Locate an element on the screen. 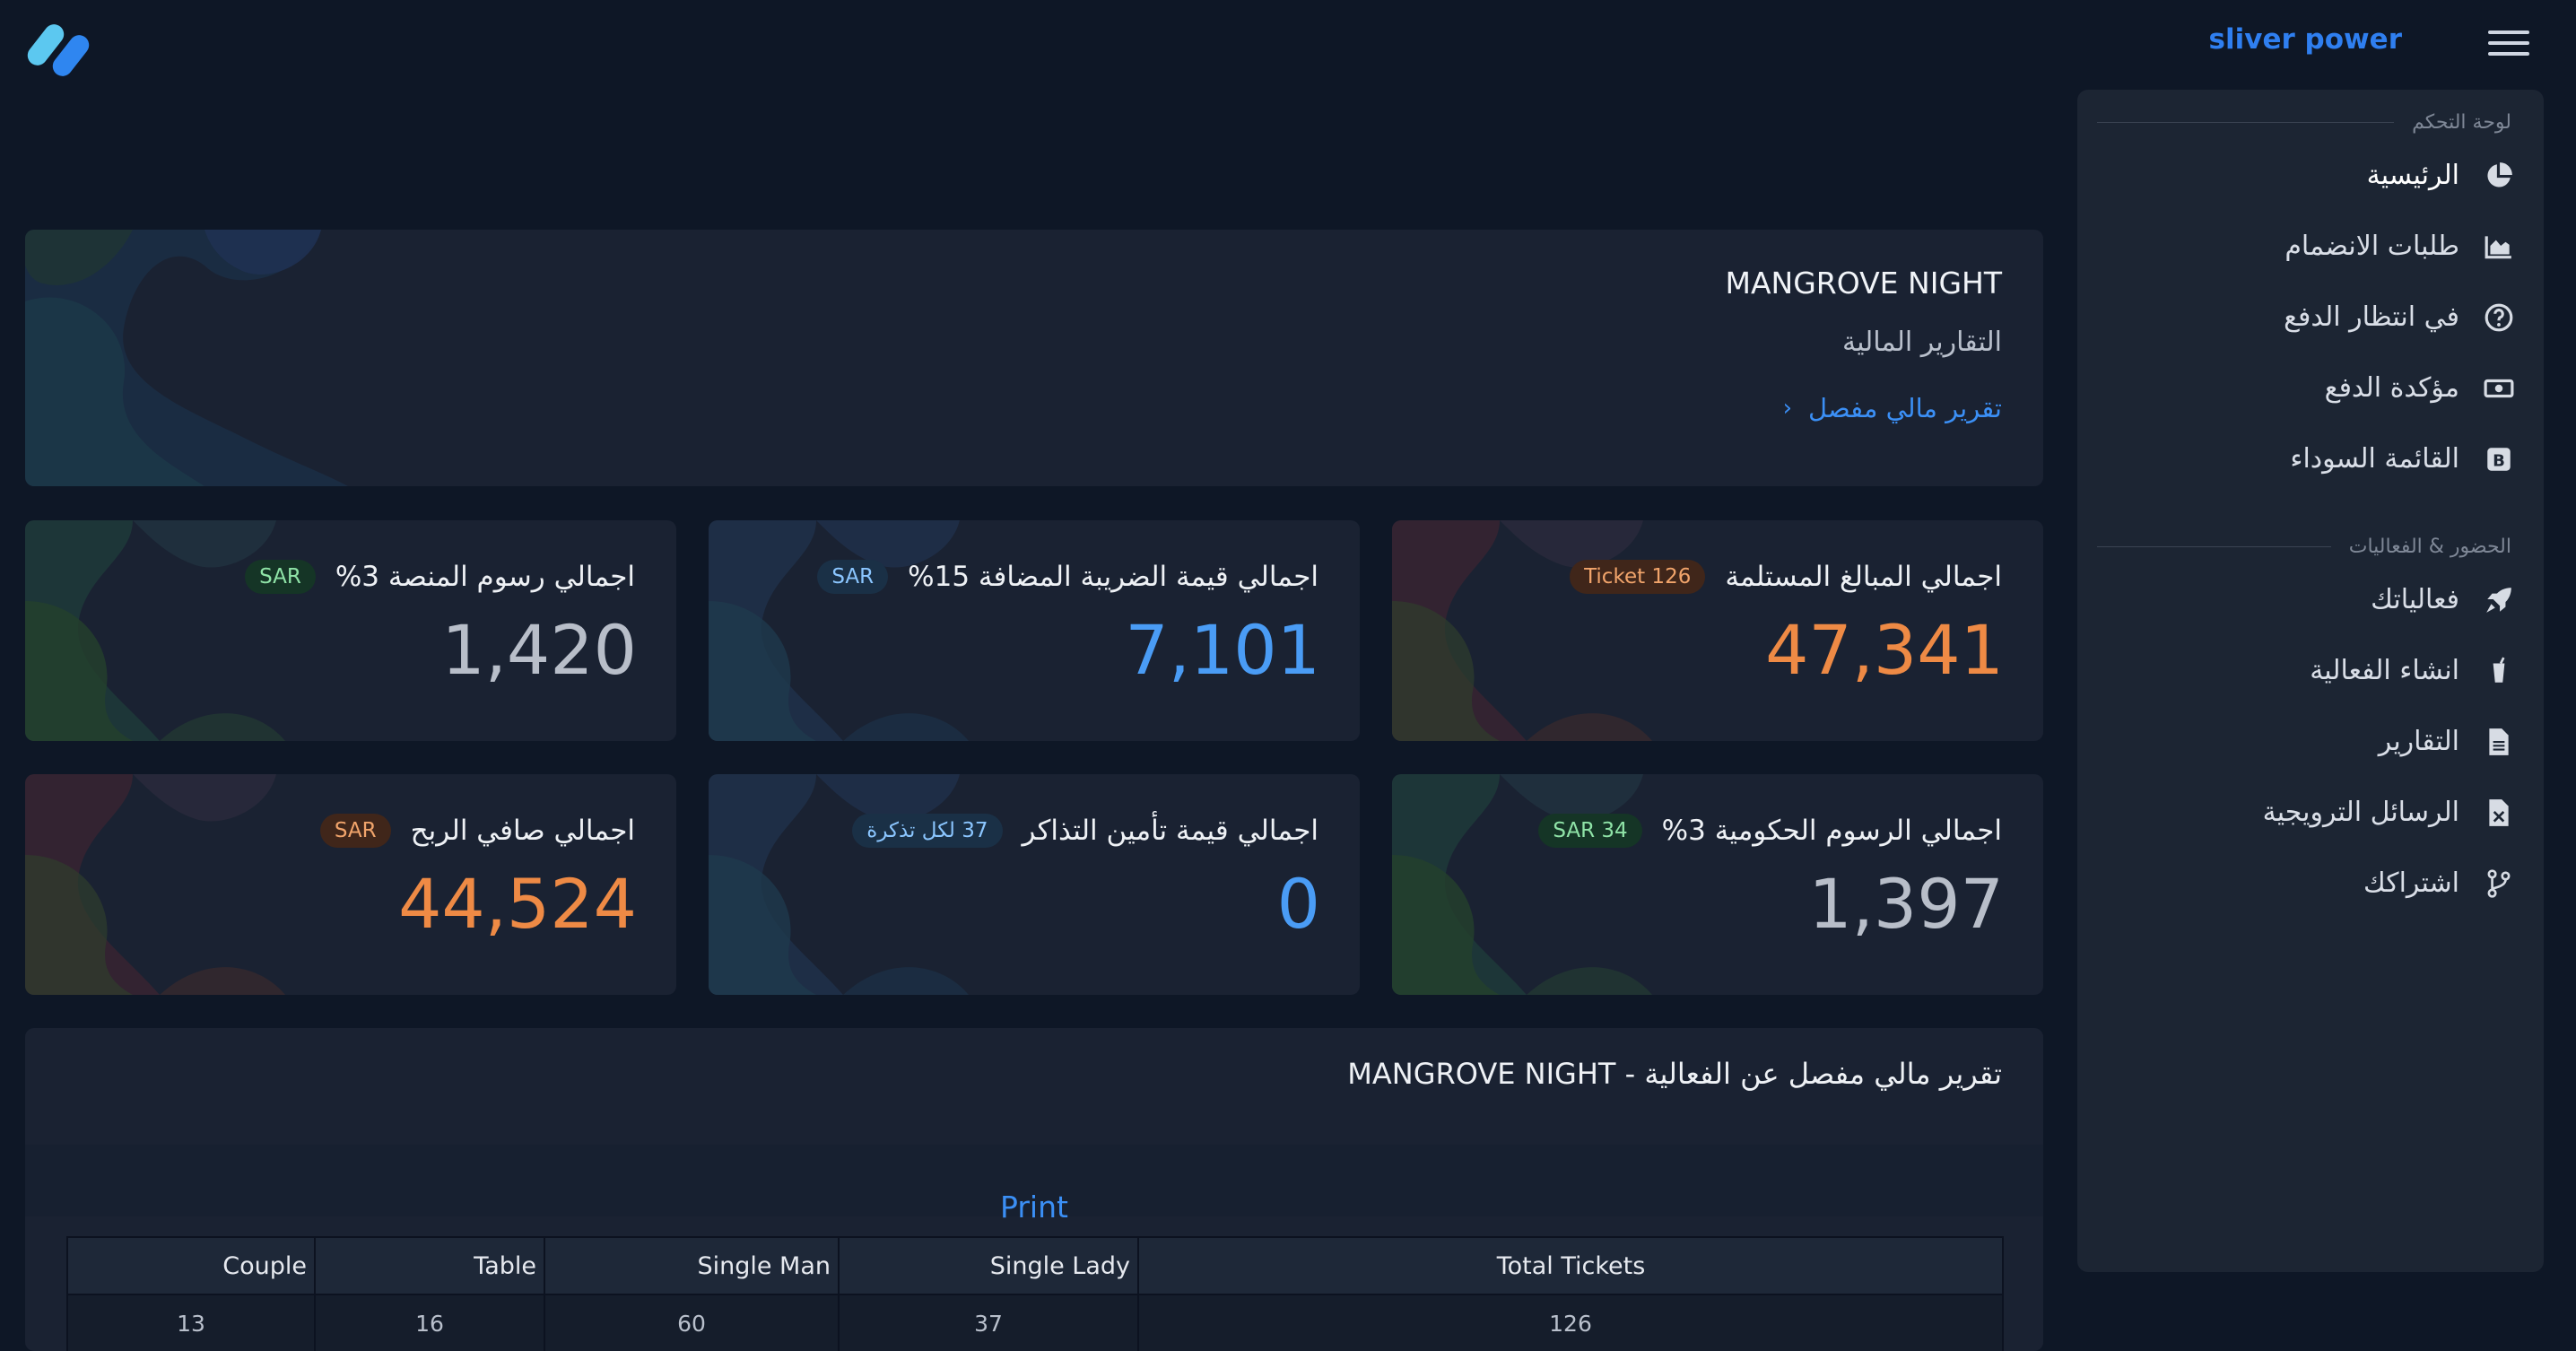 This screenshot has width=2576, height=1351. area-chart-icon is located at coordinates (2499, 247).